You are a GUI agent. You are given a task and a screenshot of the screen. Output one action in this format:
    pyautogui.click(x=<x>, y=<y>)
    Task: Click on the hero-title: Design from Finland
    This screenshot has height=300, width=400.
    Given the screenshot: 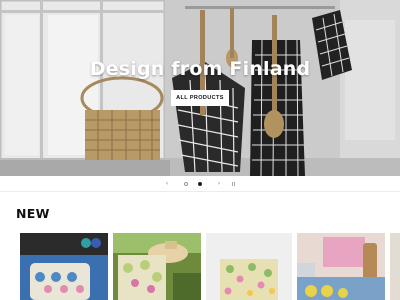 What is the action you would take?
    pyautogui.click(x=200, y=69)
    